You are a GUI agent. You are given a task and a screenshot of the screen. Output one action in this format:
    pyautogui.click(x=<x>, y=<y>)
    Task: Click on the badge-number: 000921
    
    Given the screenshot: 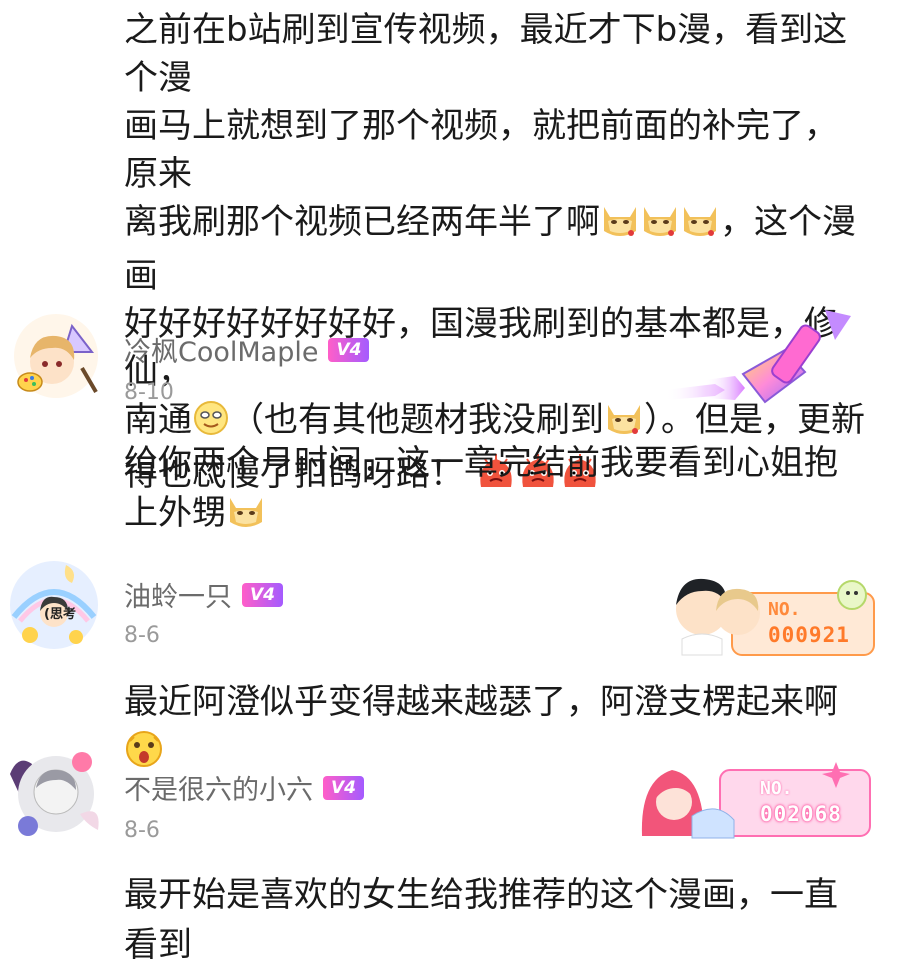 What is the action you would take?
    pyautogui.click(x=809, y=635)
    